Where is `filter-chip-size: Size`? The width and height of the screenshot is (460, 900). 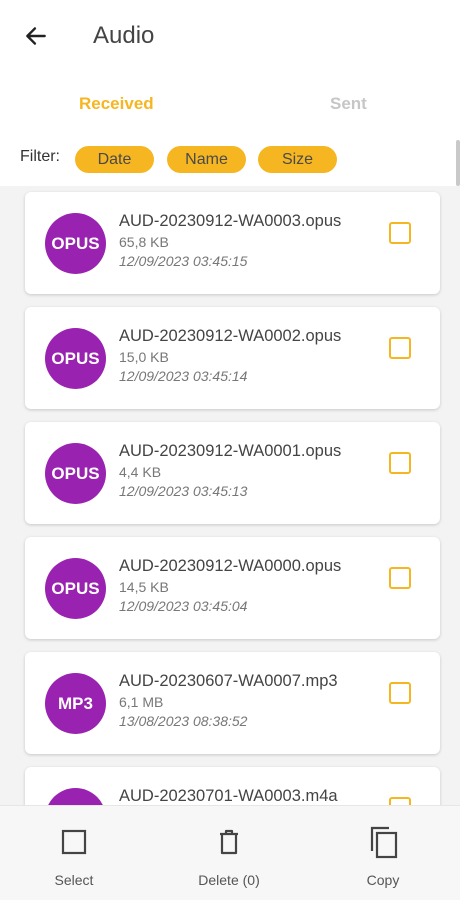 filter-chip-size: Size is located at coordinates (297, 159).